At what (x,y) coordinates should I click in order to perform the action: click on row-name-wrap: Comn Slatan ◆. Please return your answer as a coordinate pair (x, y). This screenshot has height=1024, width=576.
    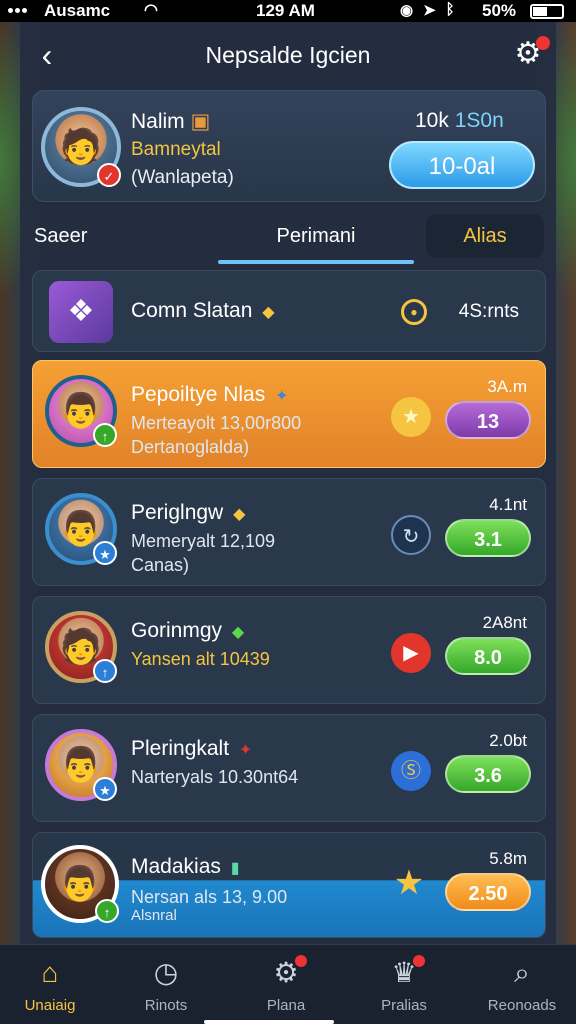
    Looking at the image, I should click on (203, 311).